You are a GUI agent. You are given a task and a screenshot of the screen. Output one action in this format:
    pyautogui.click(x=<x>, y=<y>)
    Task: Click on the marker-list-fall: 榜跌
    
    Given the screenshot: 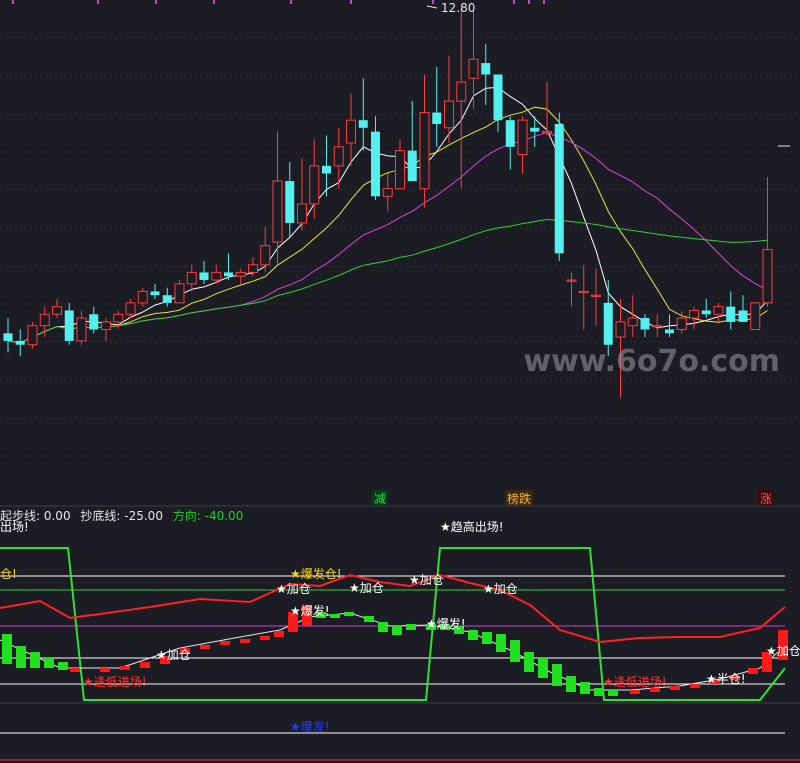 What is the action you would take?
    pyautogui.click(x=519, y=498)
    